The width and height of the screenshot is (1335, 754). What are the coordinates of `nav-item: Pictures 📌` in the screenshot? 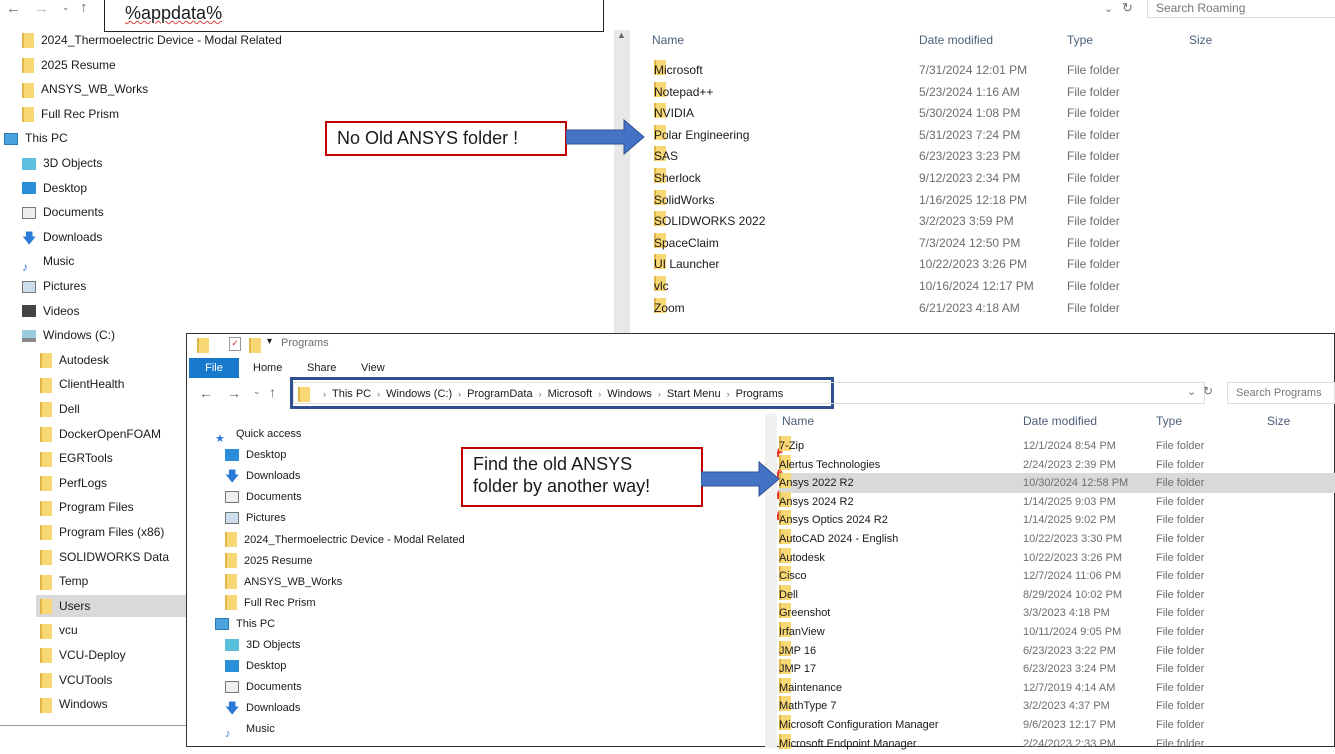 It's located at (502, 518).